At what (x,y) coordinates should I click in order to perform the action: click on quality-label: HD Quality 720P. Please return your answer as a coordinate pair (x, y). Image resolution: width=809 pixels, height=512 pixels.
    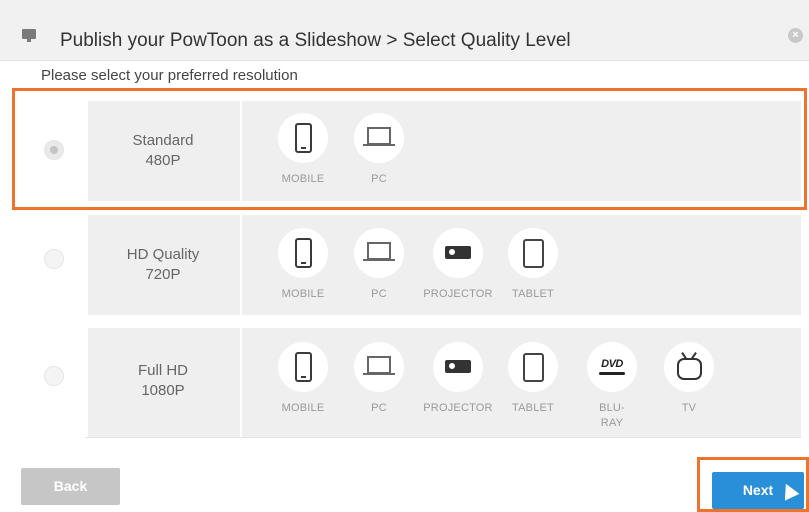
    Looking at the image, I should click on (163, 265).